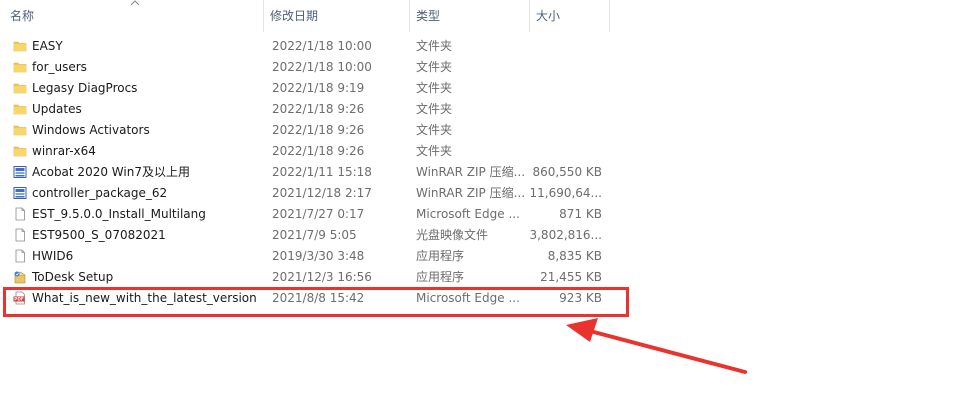 The image size is (969, 401). What do you see at coordinates (144, 298) in the screenshot?
I see `file-name: What_is_new_with_the_latest_version` at bounding box center [144, 298].